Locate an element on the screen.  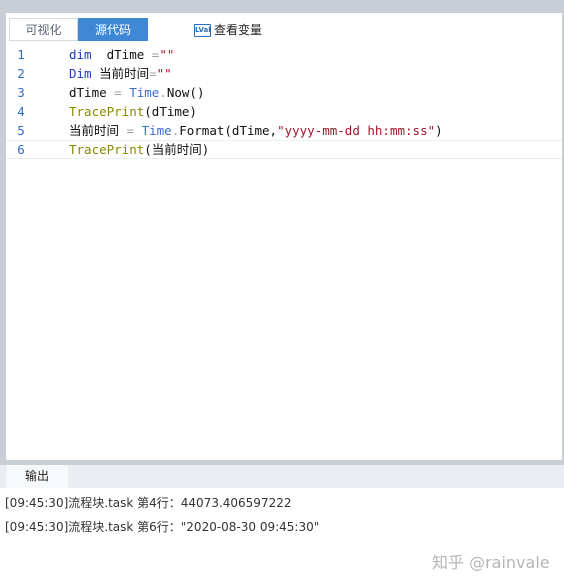
code-token: "yyyy-mm-dd hh:mm:ss" is located at coordinates (356, 130).